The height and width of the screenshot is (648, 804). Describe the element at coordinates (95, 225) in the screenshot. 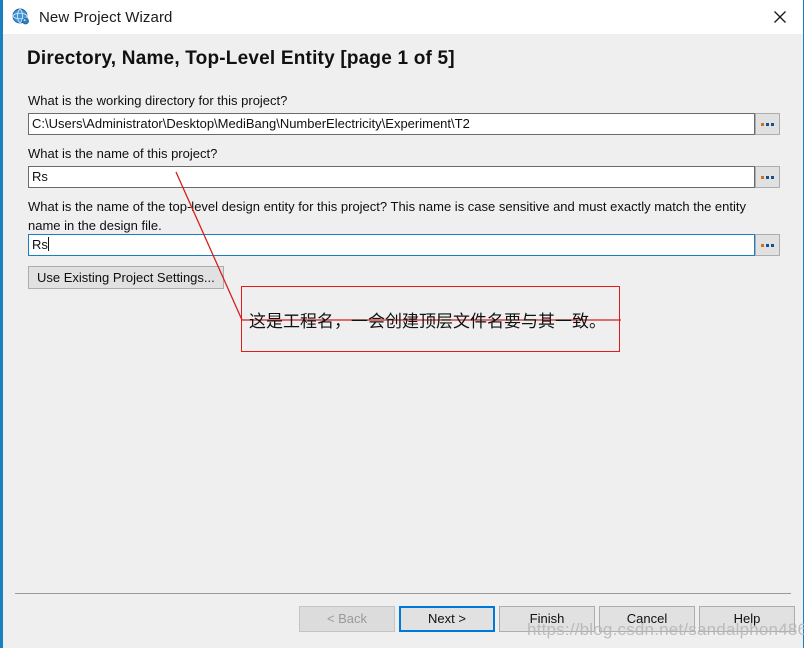

I see `top-level-entity-label-line2: name in the design file.` at that location.